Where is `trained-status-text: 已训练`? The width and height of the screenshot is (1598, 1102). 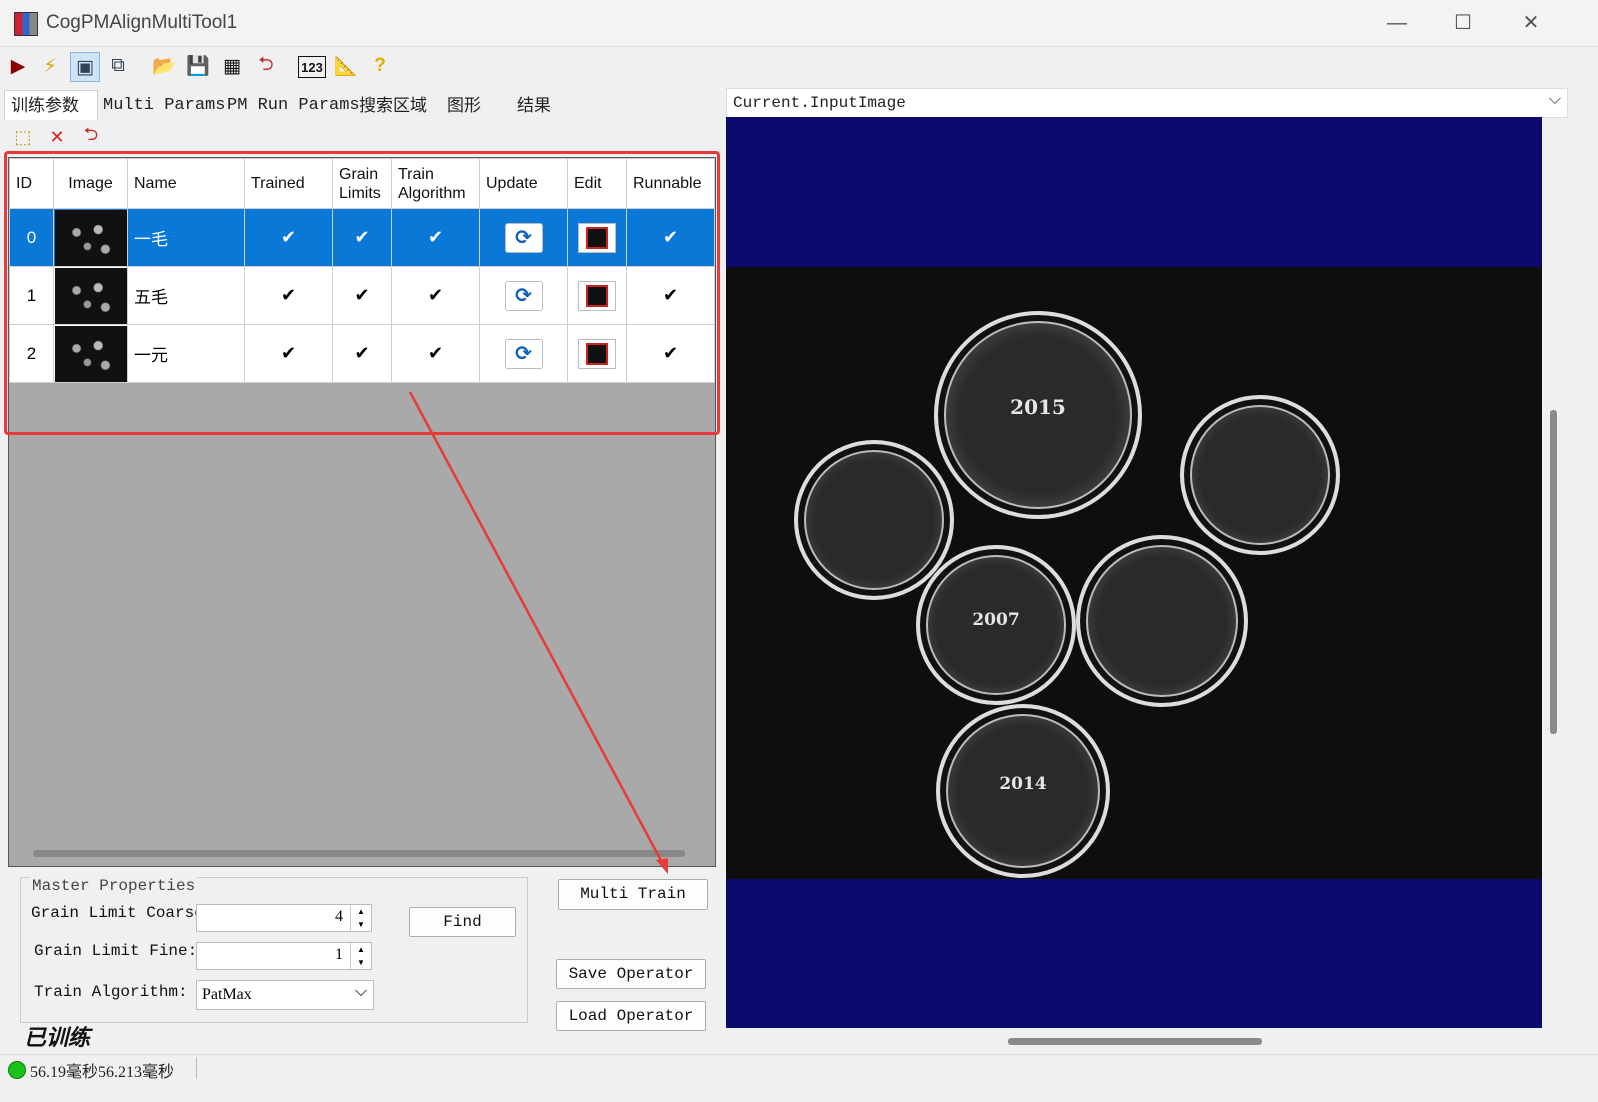
trained-status-text: 已训练 is located at coordinates (57, 1037).